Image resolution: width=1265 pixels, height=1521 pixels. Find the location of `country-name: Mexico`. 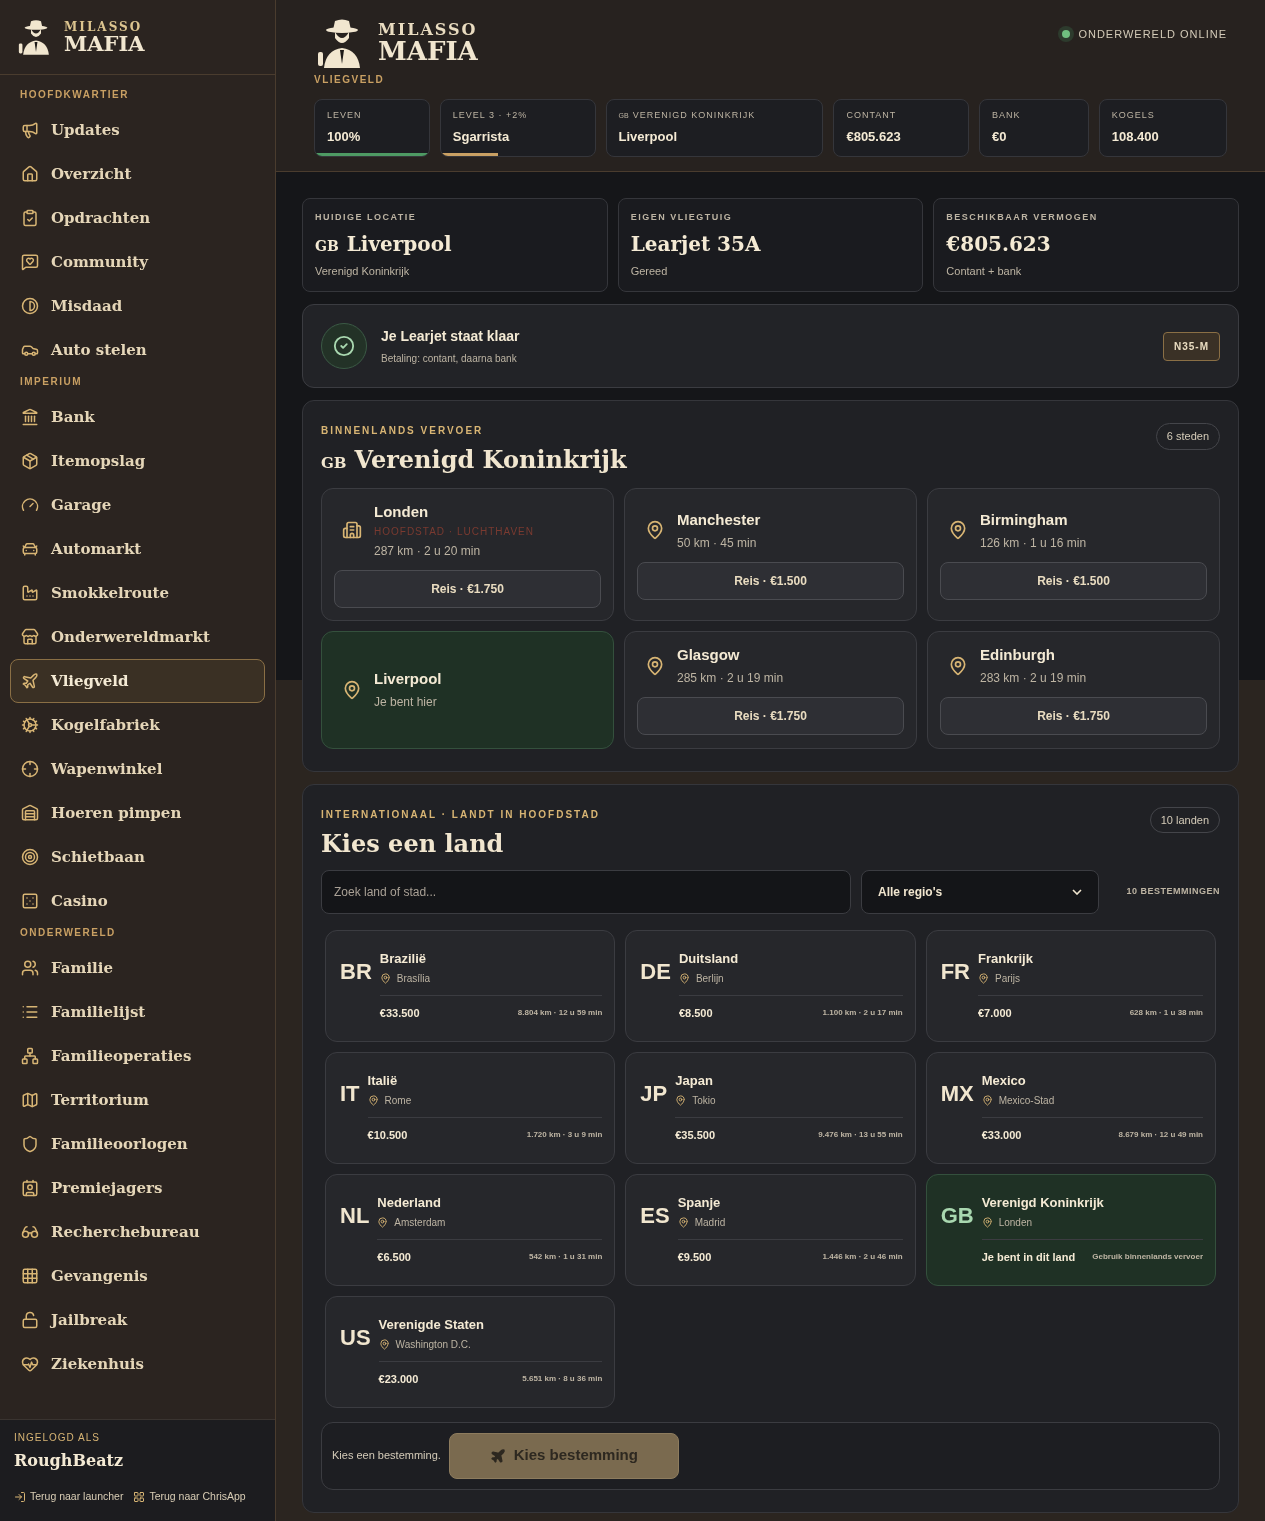

country-name: Mexico is located at coordinates (1004, 1080).